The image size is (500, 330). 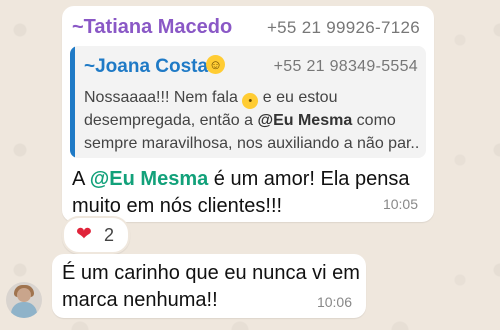 What do you see at coordinates (72, 102) in the screenshot?
I see `quote-accent-bar` at bounding box center [72, 102].